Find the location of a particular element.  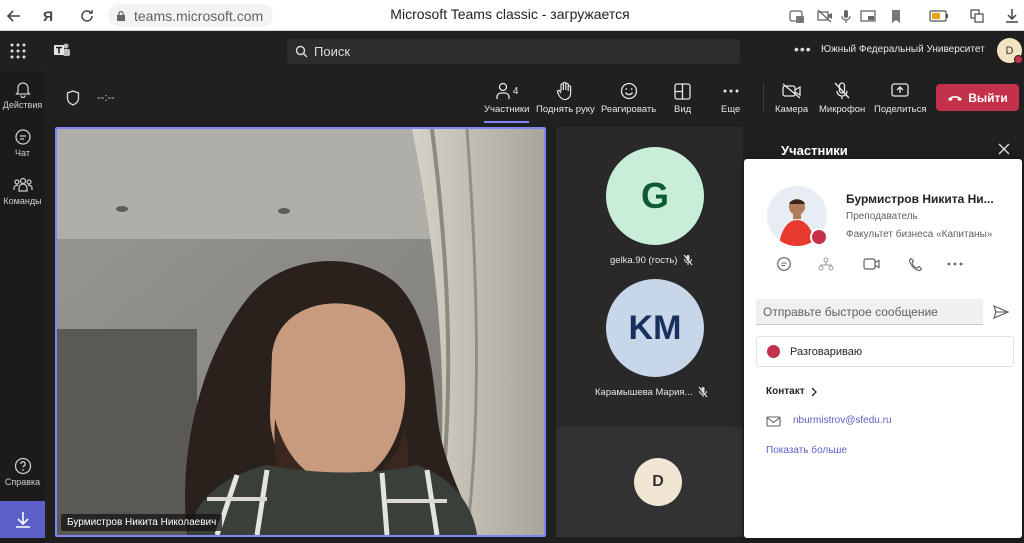

participants-button: 4 Участники is located at coordinates (507, 101).